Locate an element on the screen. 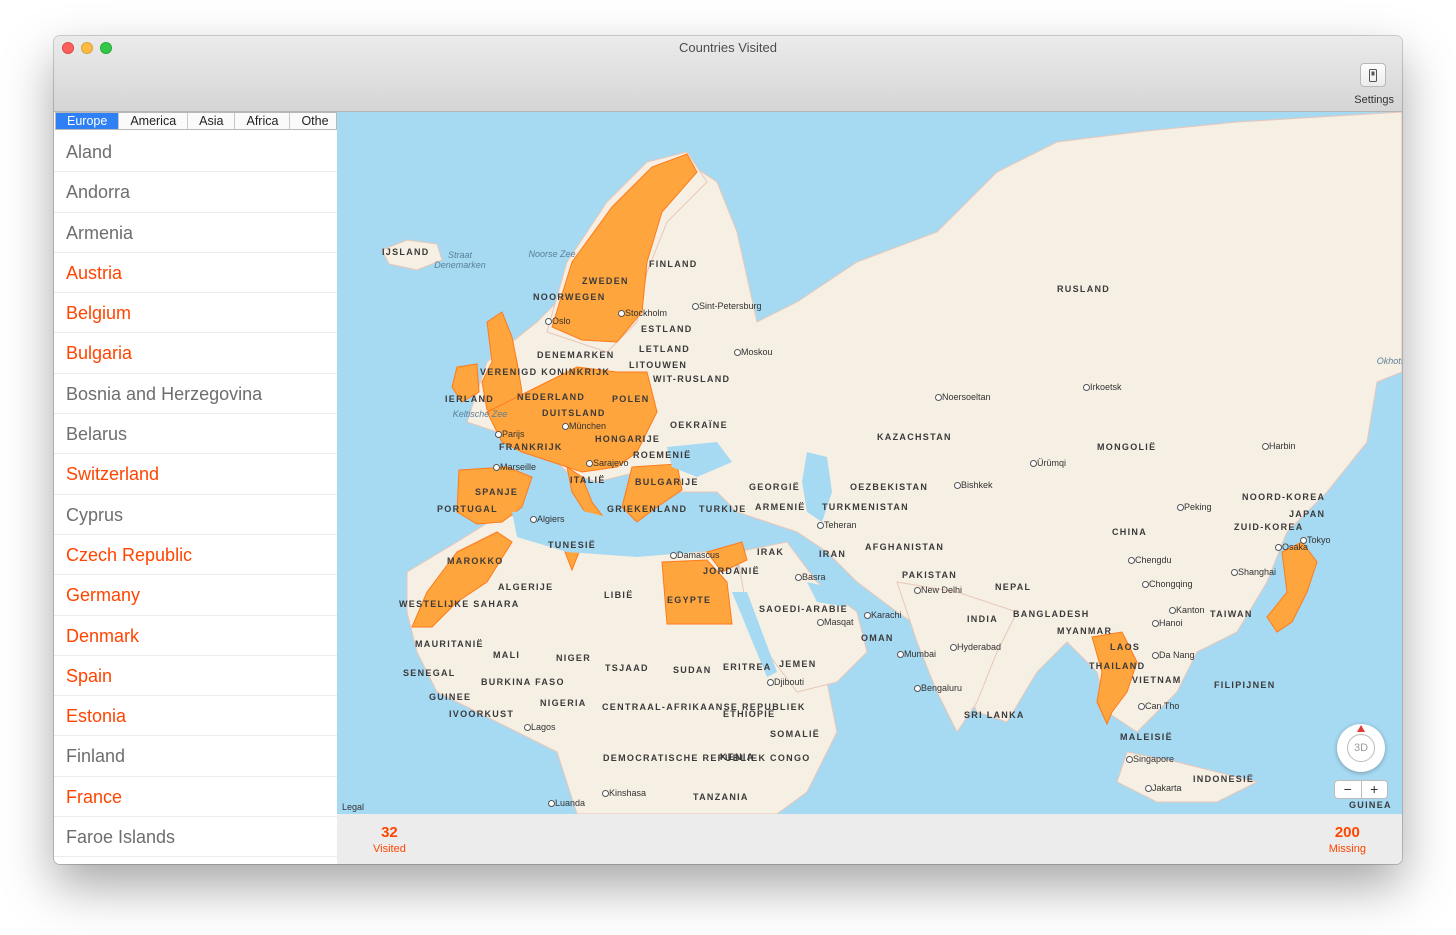 This screenshot has width=1456, height=935. city-label: Sint-Petersburg is located at coordinates (730, 306).